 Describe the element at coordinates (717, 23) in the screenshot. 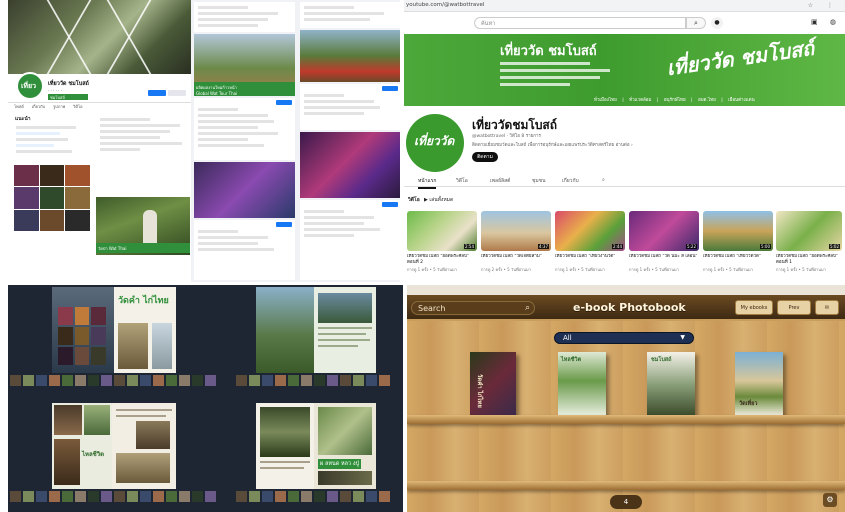

I see `microphone-icon: ●` at that location.